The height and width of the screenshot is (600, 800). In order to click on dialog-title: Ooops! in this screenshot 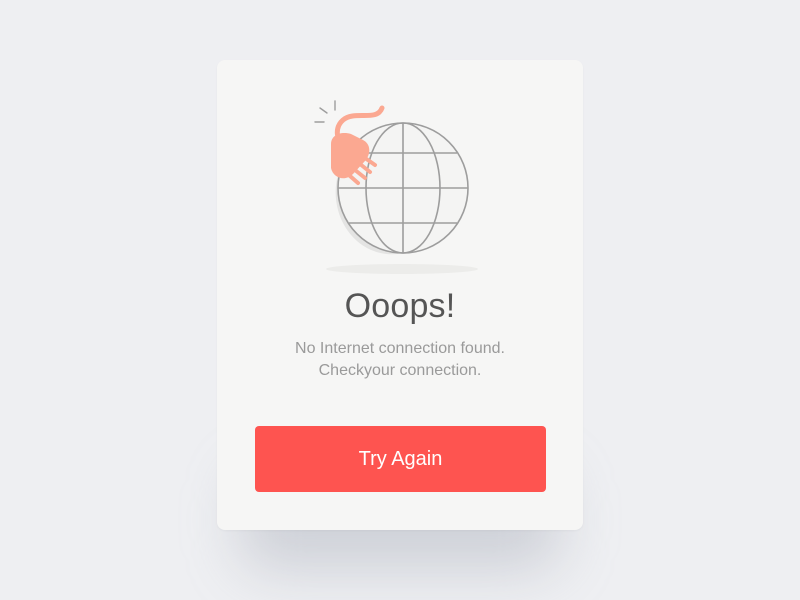, I will do `click(400, 306)`.